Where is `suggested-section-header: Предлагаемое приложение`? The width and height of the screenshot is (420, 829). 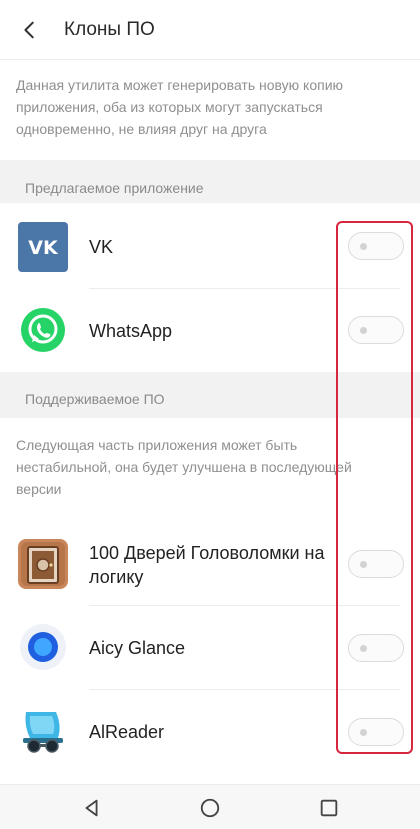 suggested-section-header: Предлагаемое приложение is located at coordinates (210, 181).